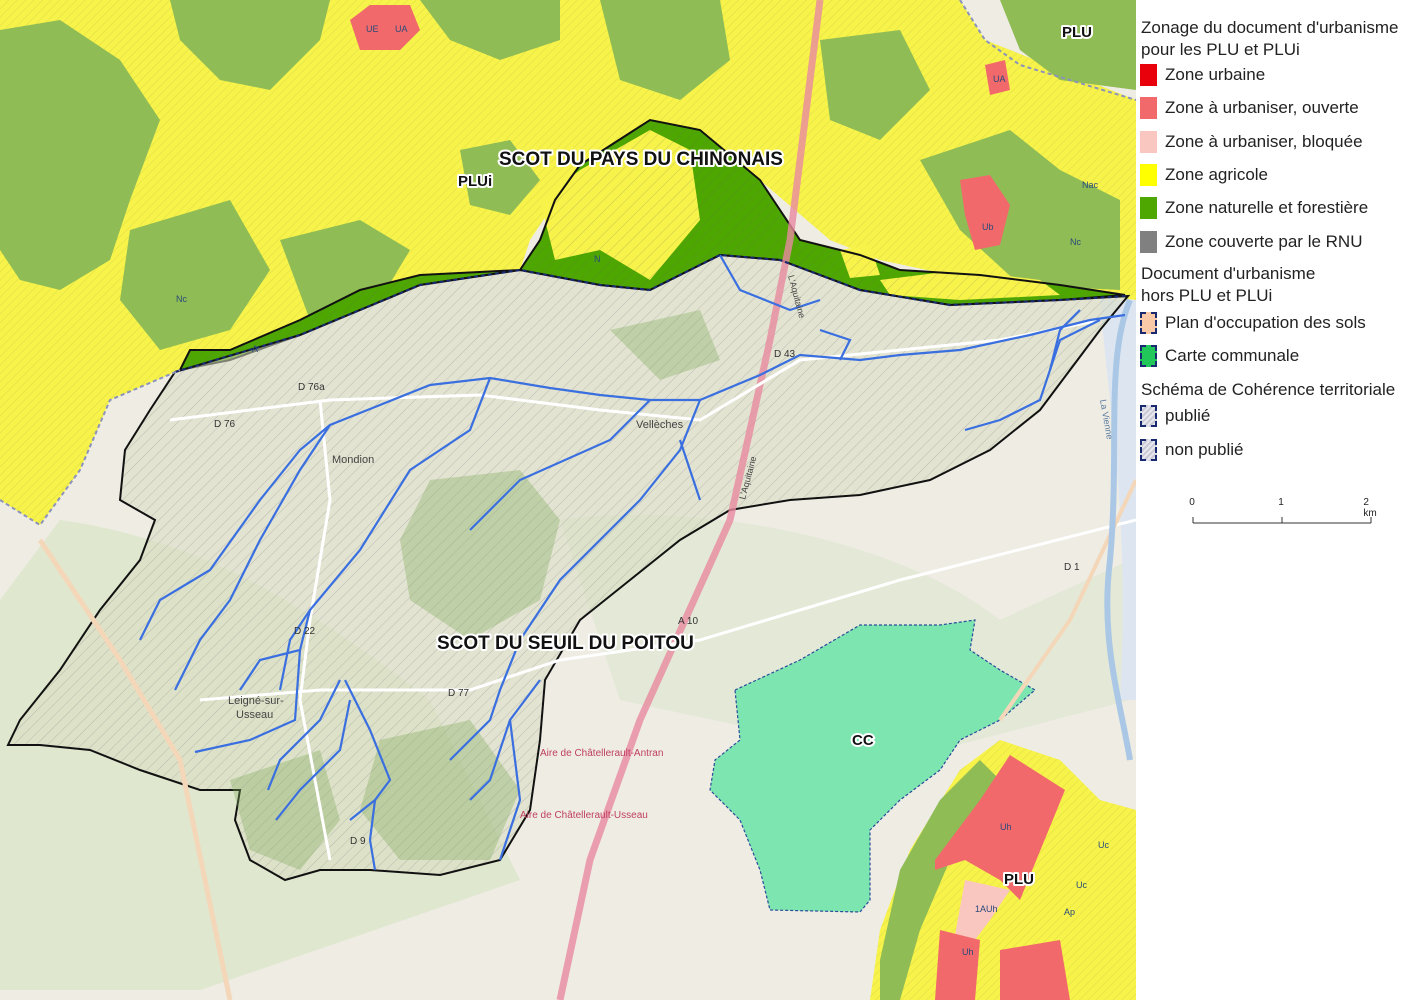  Describe the element at coordinates (1217, 174) in the screenshot. I see `legend-label: Zone agricole` at that location.